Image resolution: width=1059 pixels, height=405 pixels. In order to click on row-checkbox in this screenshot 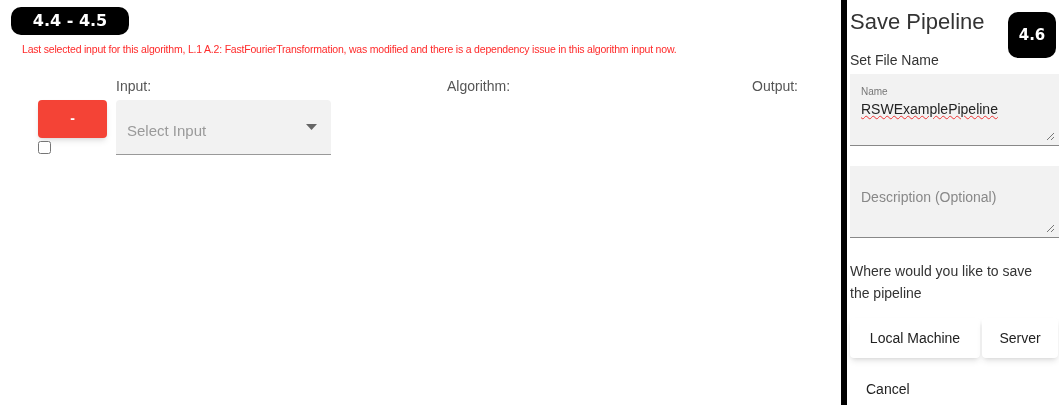, I will do `click(44, 147)`.